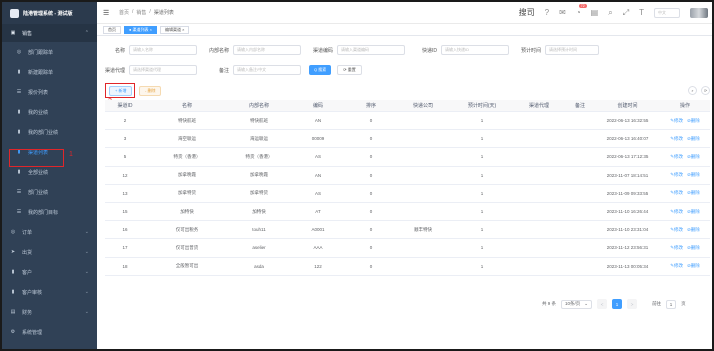  What do you see at coordinates (141, 12) in the screenshot?
I see `breadcrumb-sales: 销售` at bounding box center [141, 12].